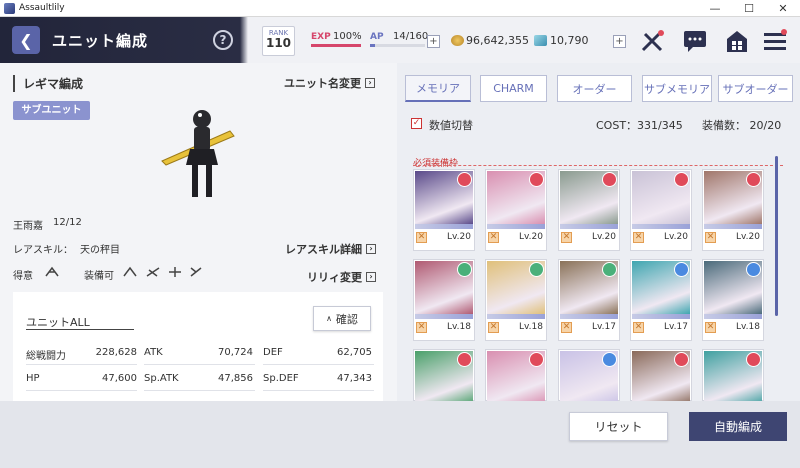 Image resolution: width=800 pixels, height=468 pixels. Describe the element at coordinates (438, 88) in the screenshot. I see `tab-memoria: メモリア` at that location.